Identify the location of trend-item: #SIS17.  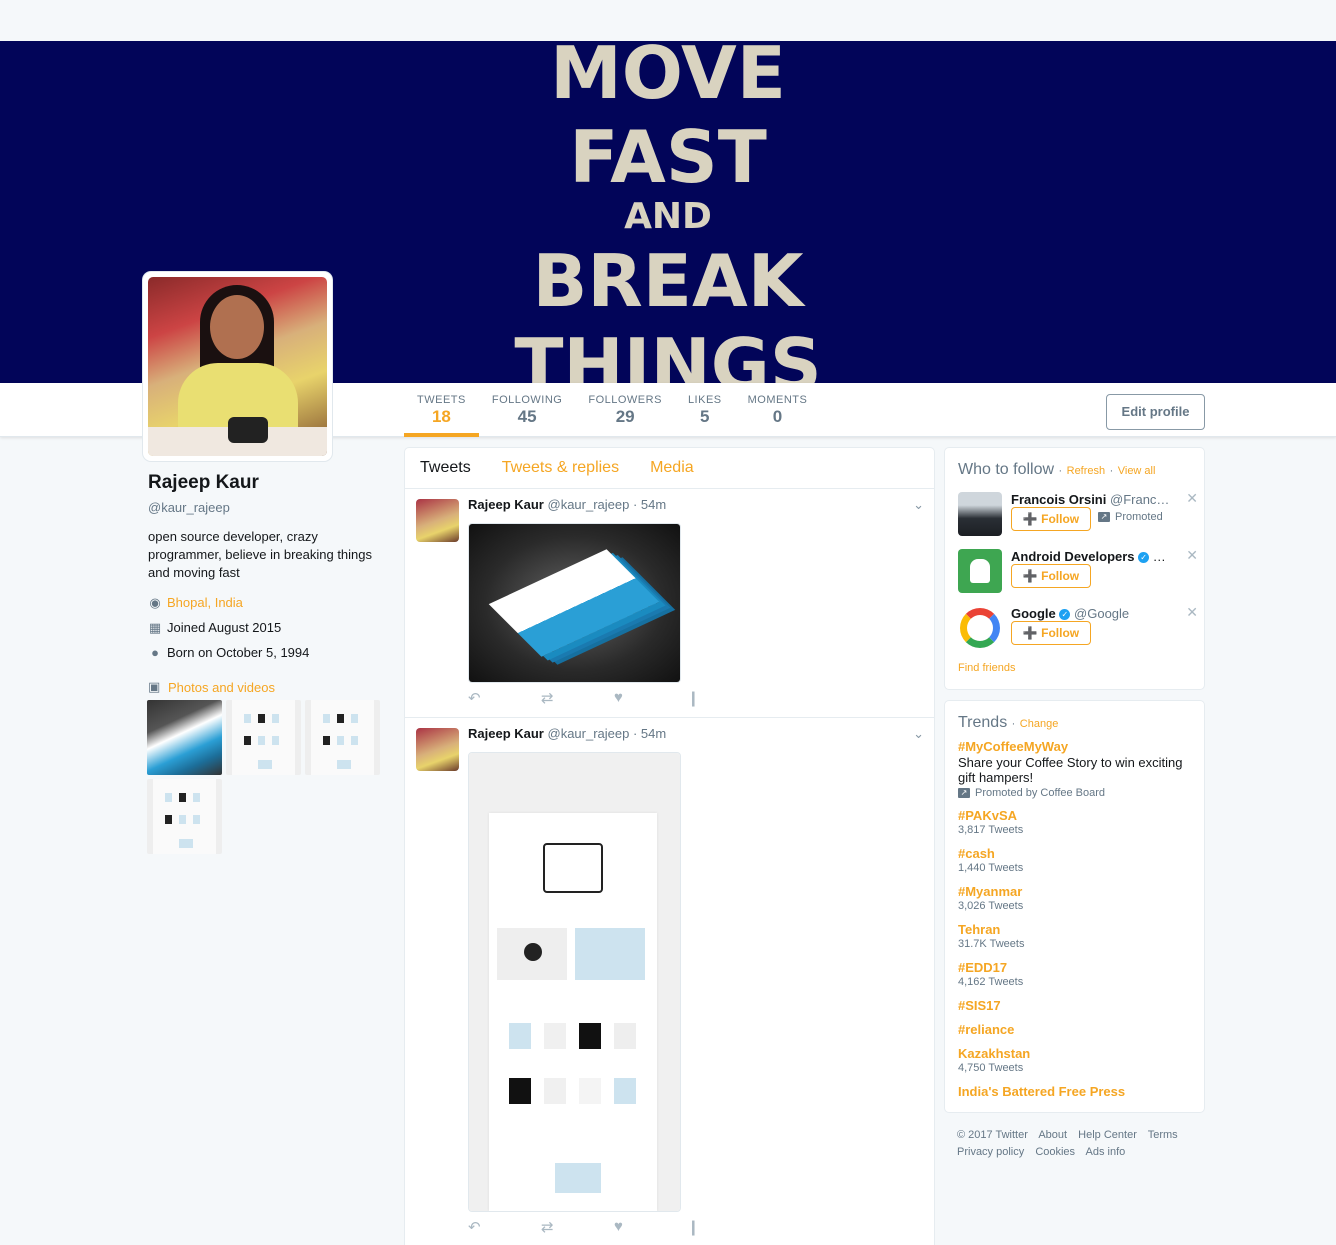
(1076, 1005).